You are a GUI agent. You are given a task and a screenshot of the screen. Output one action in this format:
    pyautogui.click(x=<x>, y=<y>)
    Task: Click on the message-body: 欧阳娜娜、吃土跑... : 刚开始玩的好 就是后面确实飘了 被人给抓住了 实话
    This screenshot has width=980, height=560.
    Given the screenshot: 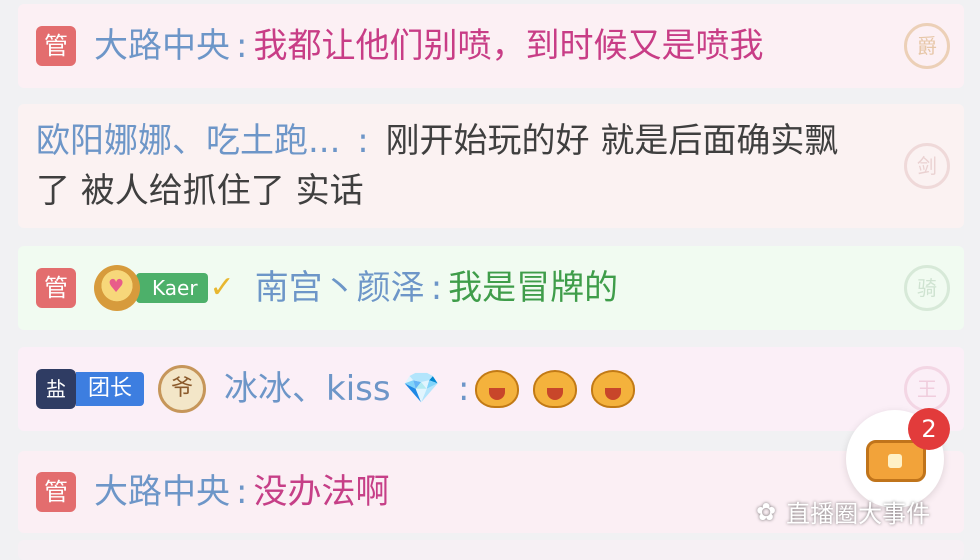 What is the action you would take?
    pyautogui.click(x=446, y=166)
    